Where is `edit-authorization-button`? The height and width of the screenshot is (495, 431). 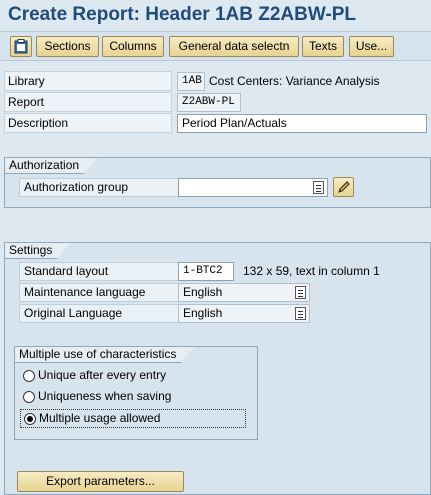 edit-authorization-button is located at coordinates (343, 187).